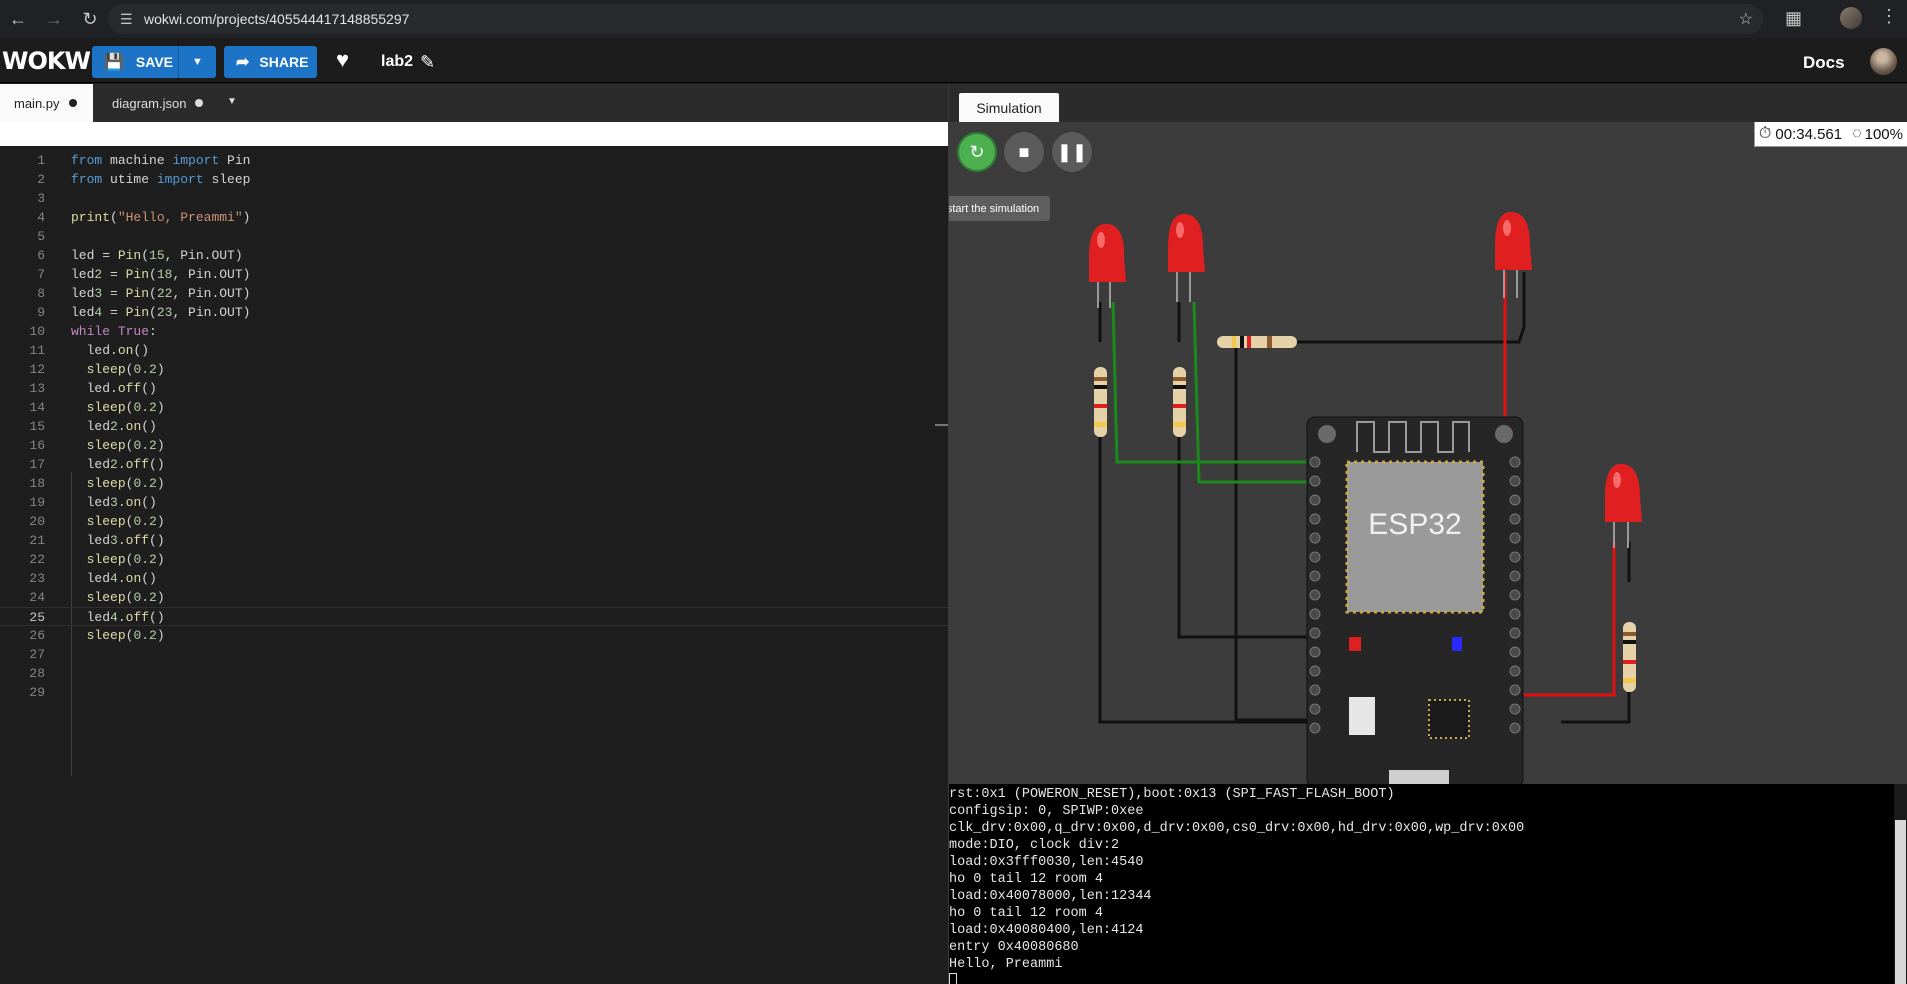  I want to click on code-line: 2 from utime import sleep, so click(474, 179).